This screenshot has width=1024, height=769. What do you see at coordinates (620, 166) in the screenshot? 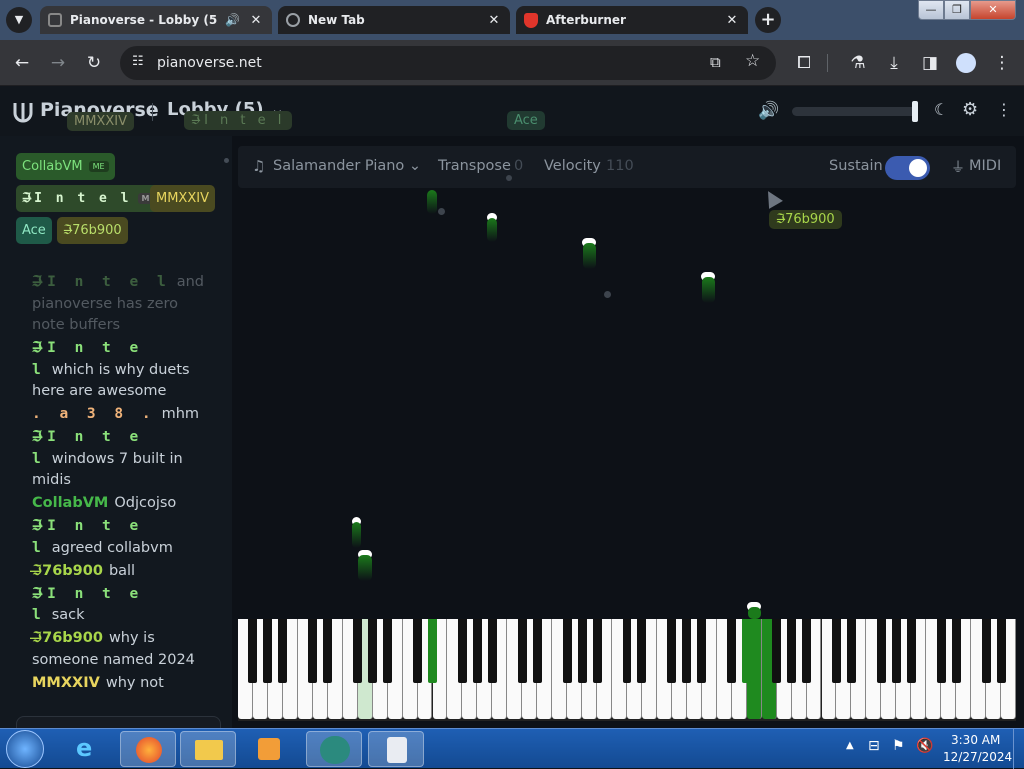
I see `velocity-value: 110` at bounding box center [620, 166].